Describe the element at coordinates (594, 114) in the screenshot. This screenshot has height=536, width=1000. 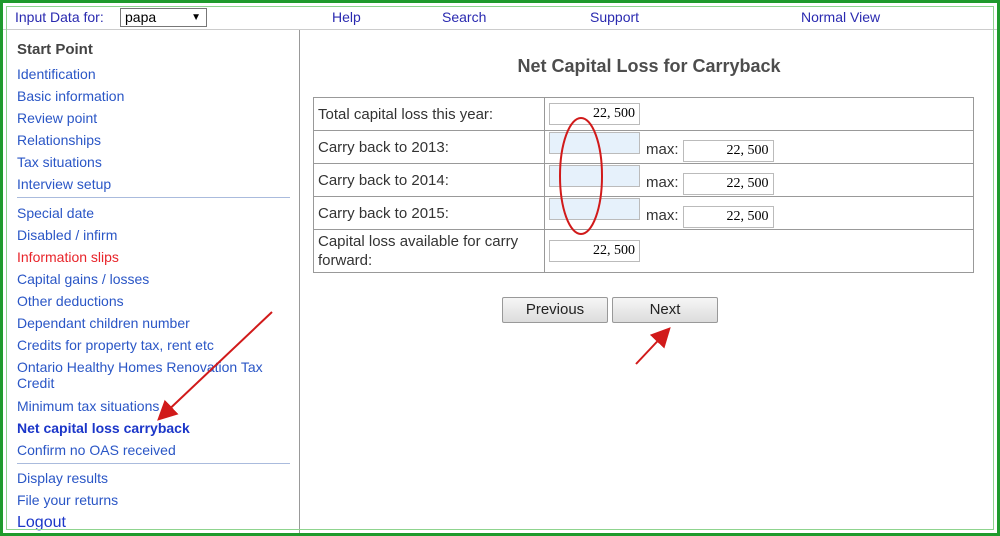
I see `total-capital-loss-field: 22, 500` at that location.